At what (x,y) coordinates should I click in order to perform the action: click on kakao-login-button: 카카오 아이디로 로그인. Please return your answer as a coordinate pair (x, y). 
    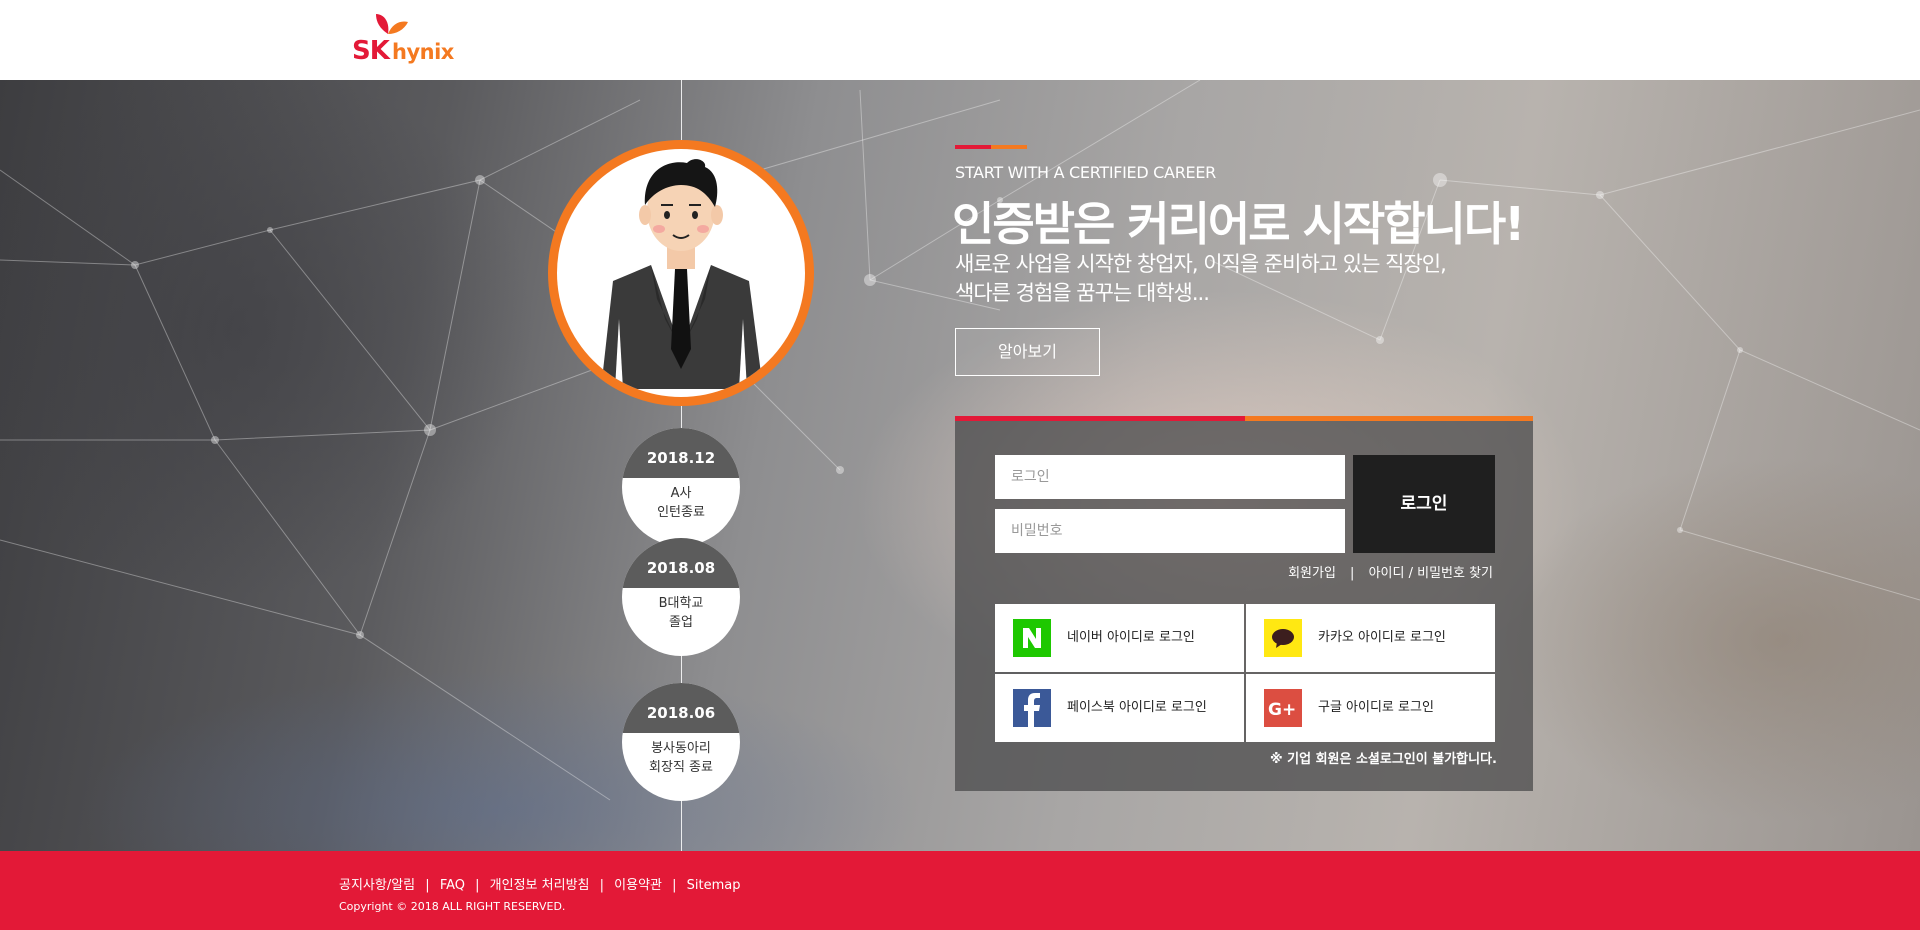
    Looking at the image, I should click on (1370, 638).